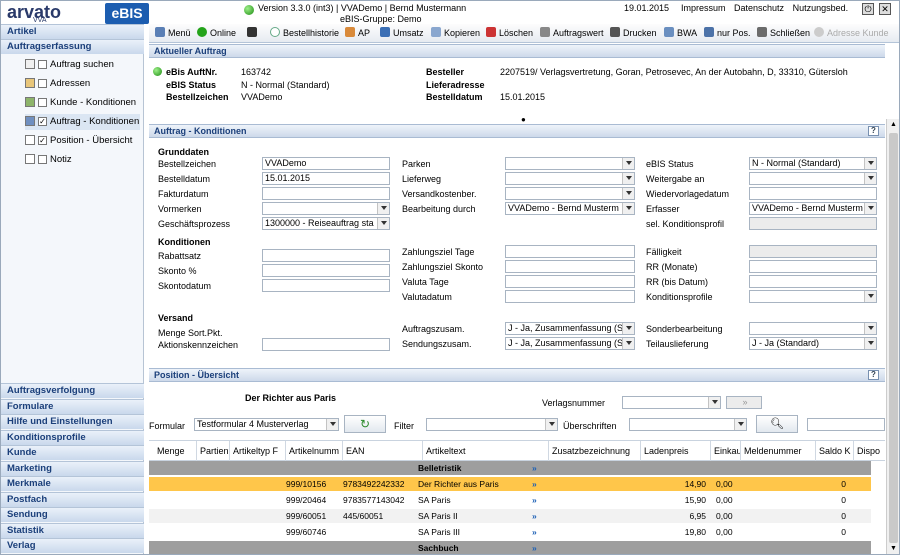 Image resolution: width=900 pixels, height=555 pixels. I want to click on search-input, so click(846, 424).